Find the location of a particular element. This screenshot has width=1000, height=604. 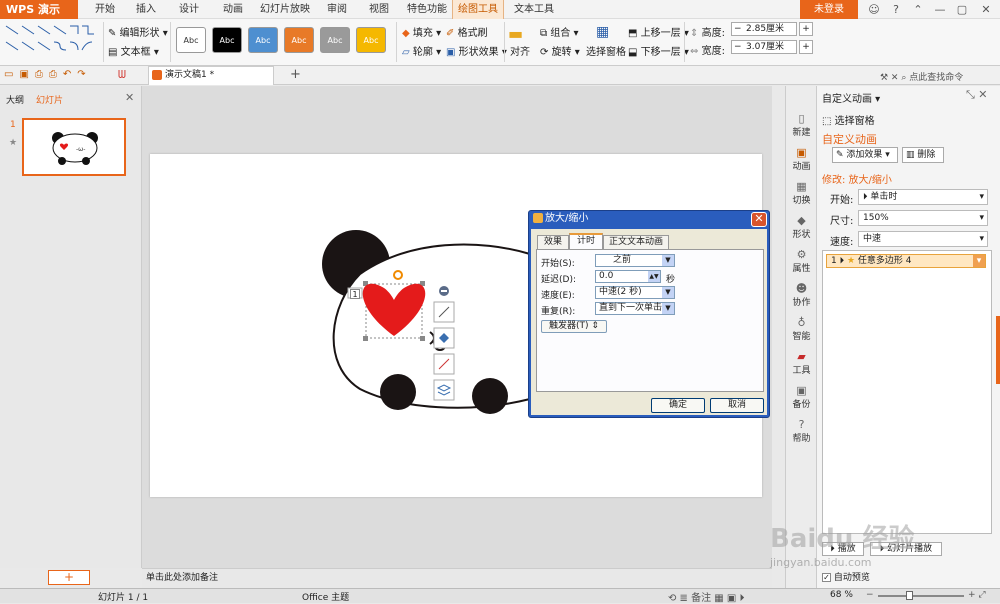

fill-button: ◆ 填充 ▾ is located at coordinates (421, 31).